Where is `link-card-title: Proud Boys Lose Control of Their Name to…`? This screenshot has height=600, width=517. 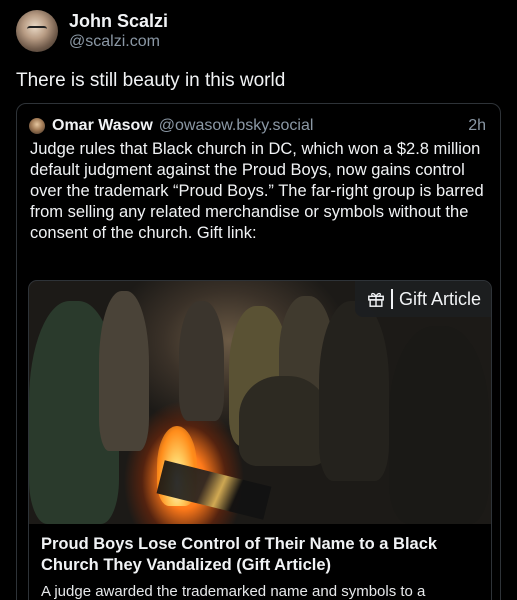 link-card-title: Proud Boys Lose Control of Their Name to… is located at coordinates (260, 555).